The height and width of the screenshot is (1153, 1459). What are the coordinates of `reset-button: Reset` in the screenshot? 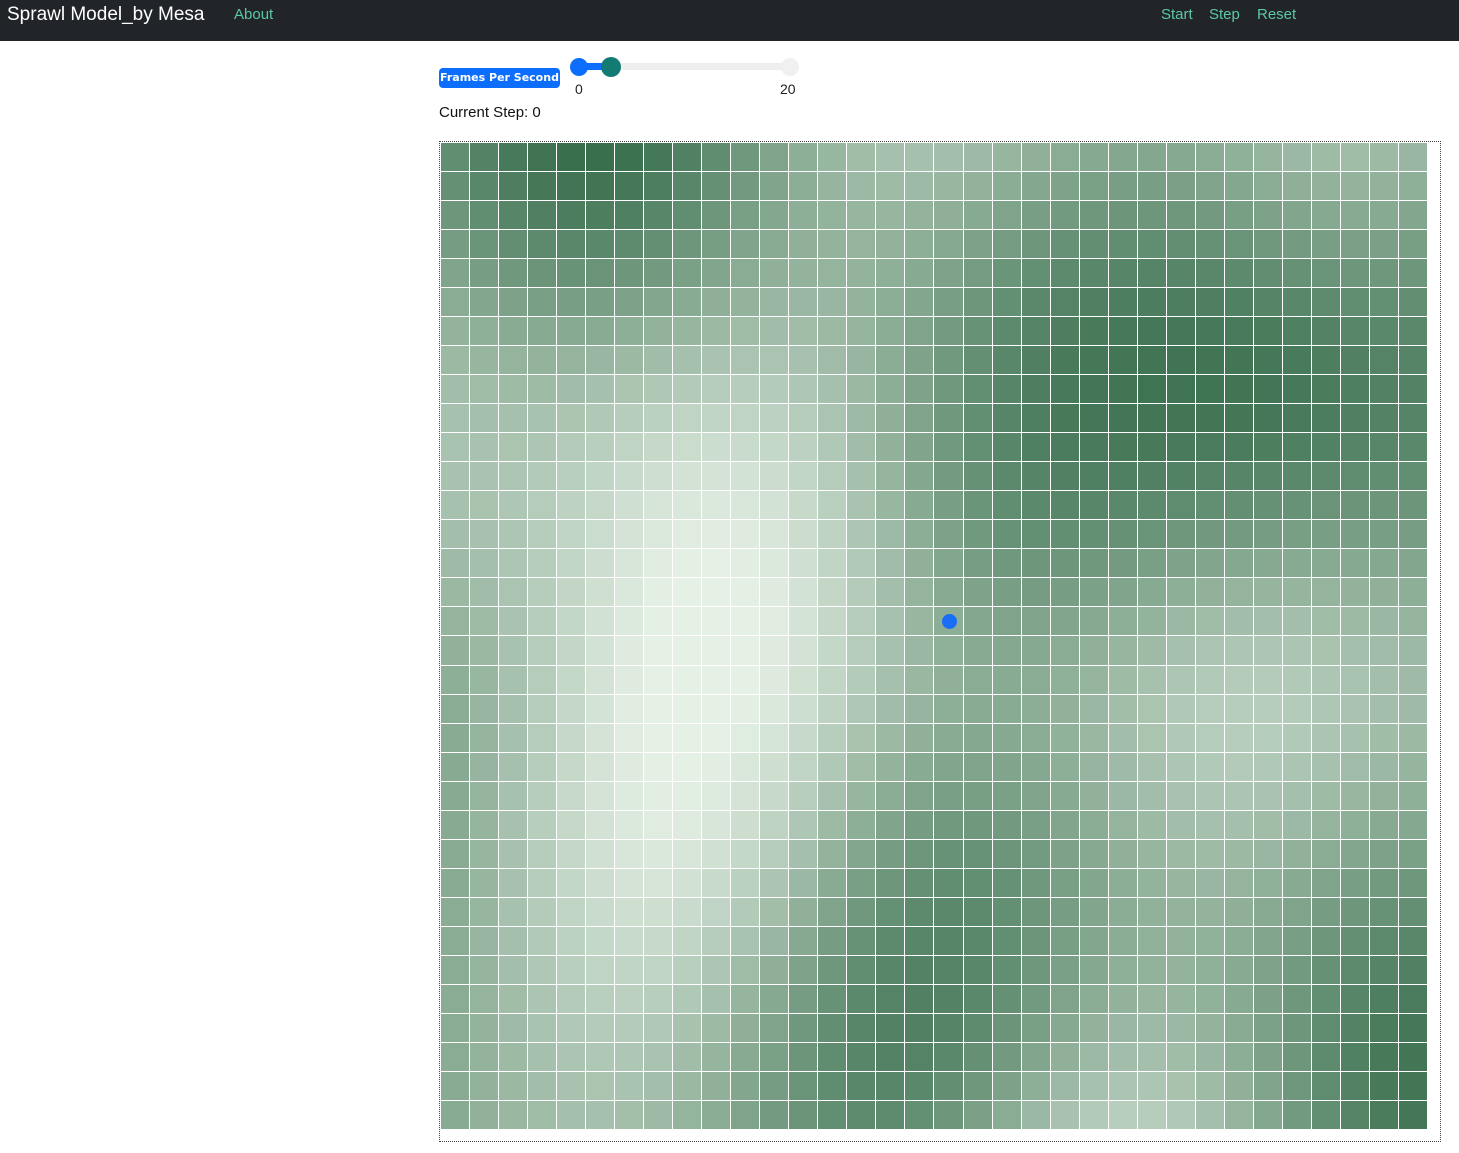 It's located at (1276, 14).